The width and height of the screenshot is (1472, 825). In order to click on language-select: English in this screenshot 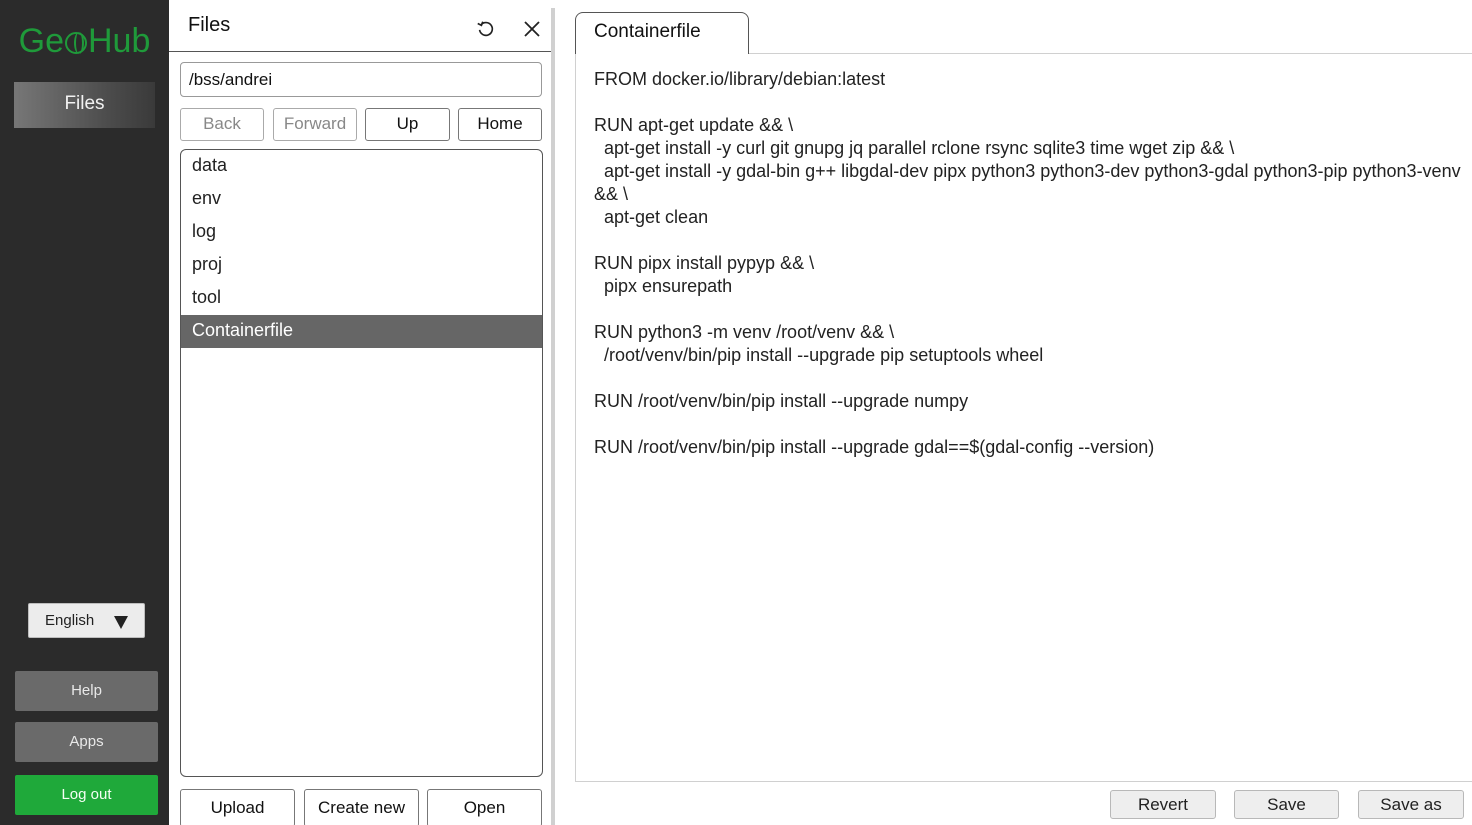, I will do `click(86, 620)`.